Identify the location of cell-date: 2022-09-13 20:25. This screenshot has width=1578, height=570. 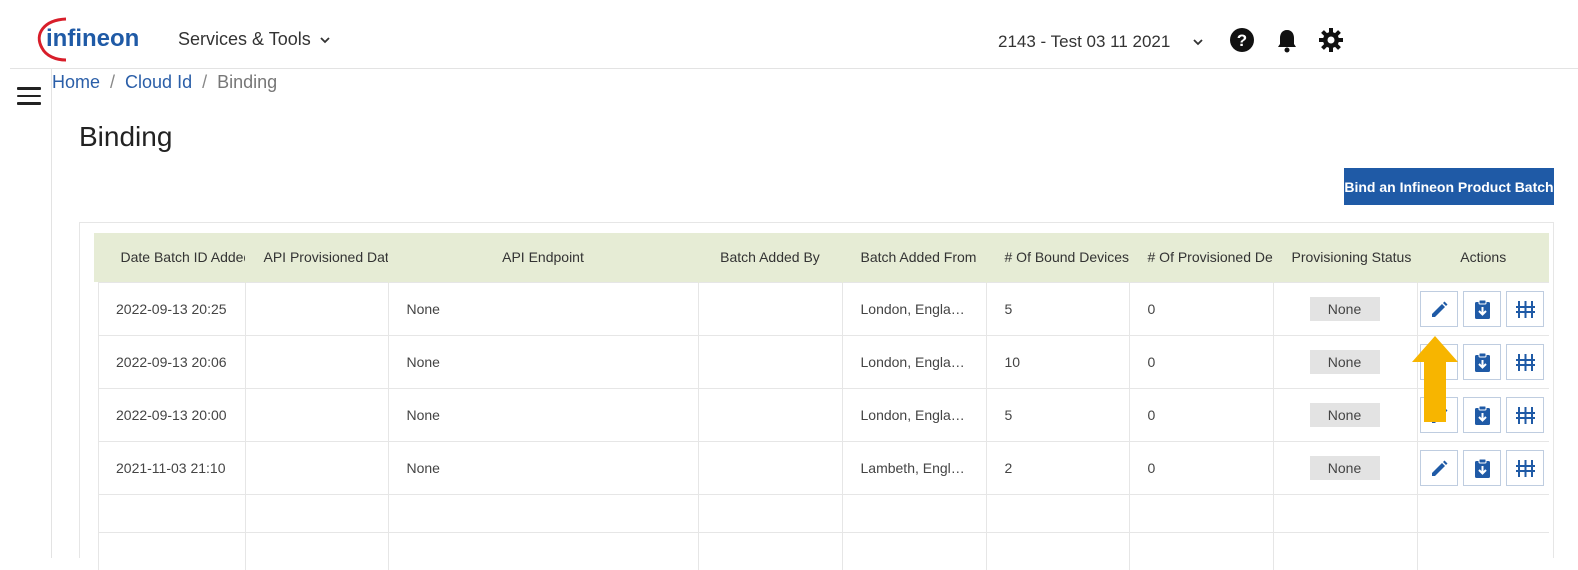
(167, 308).